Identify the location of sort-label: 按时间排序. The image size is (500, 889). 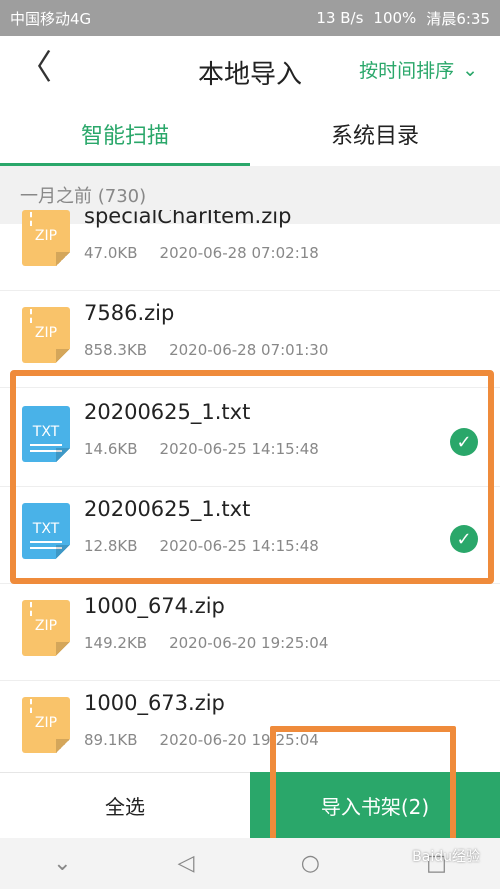
(407, 71).